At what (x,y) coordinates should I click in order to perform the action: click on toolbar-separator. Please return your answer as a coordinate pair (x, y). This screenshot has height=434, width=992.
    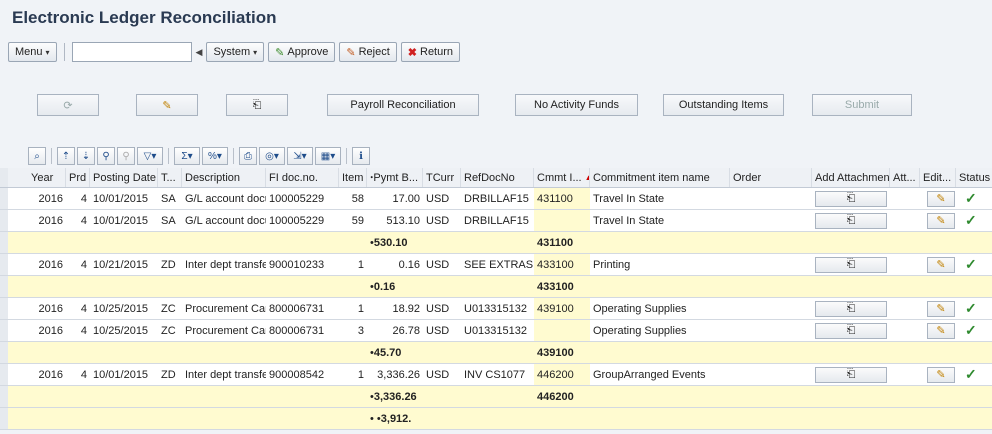
    Looking at the image, I should click on (51, 156).